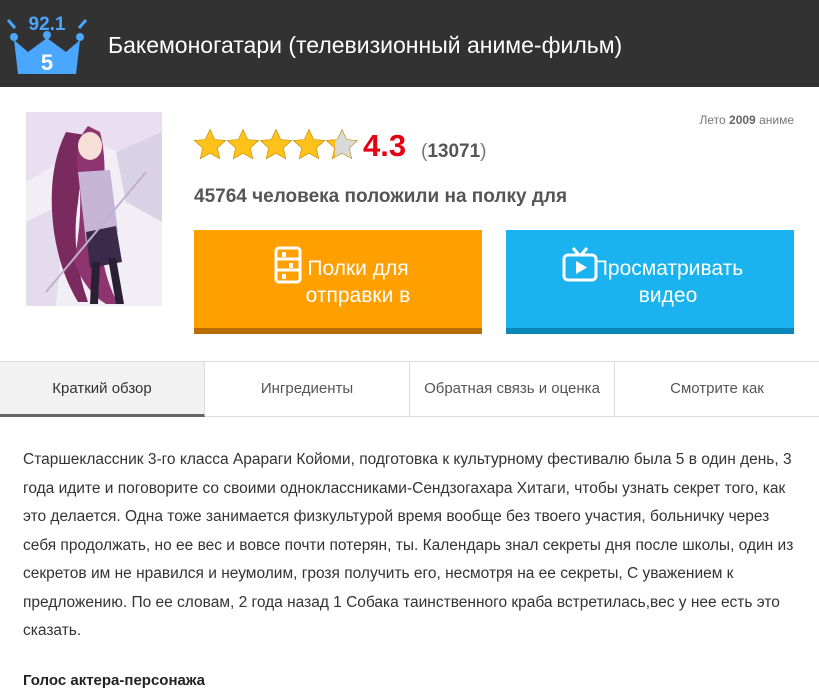  I want to click on votes-close: ), so click(483, 151).